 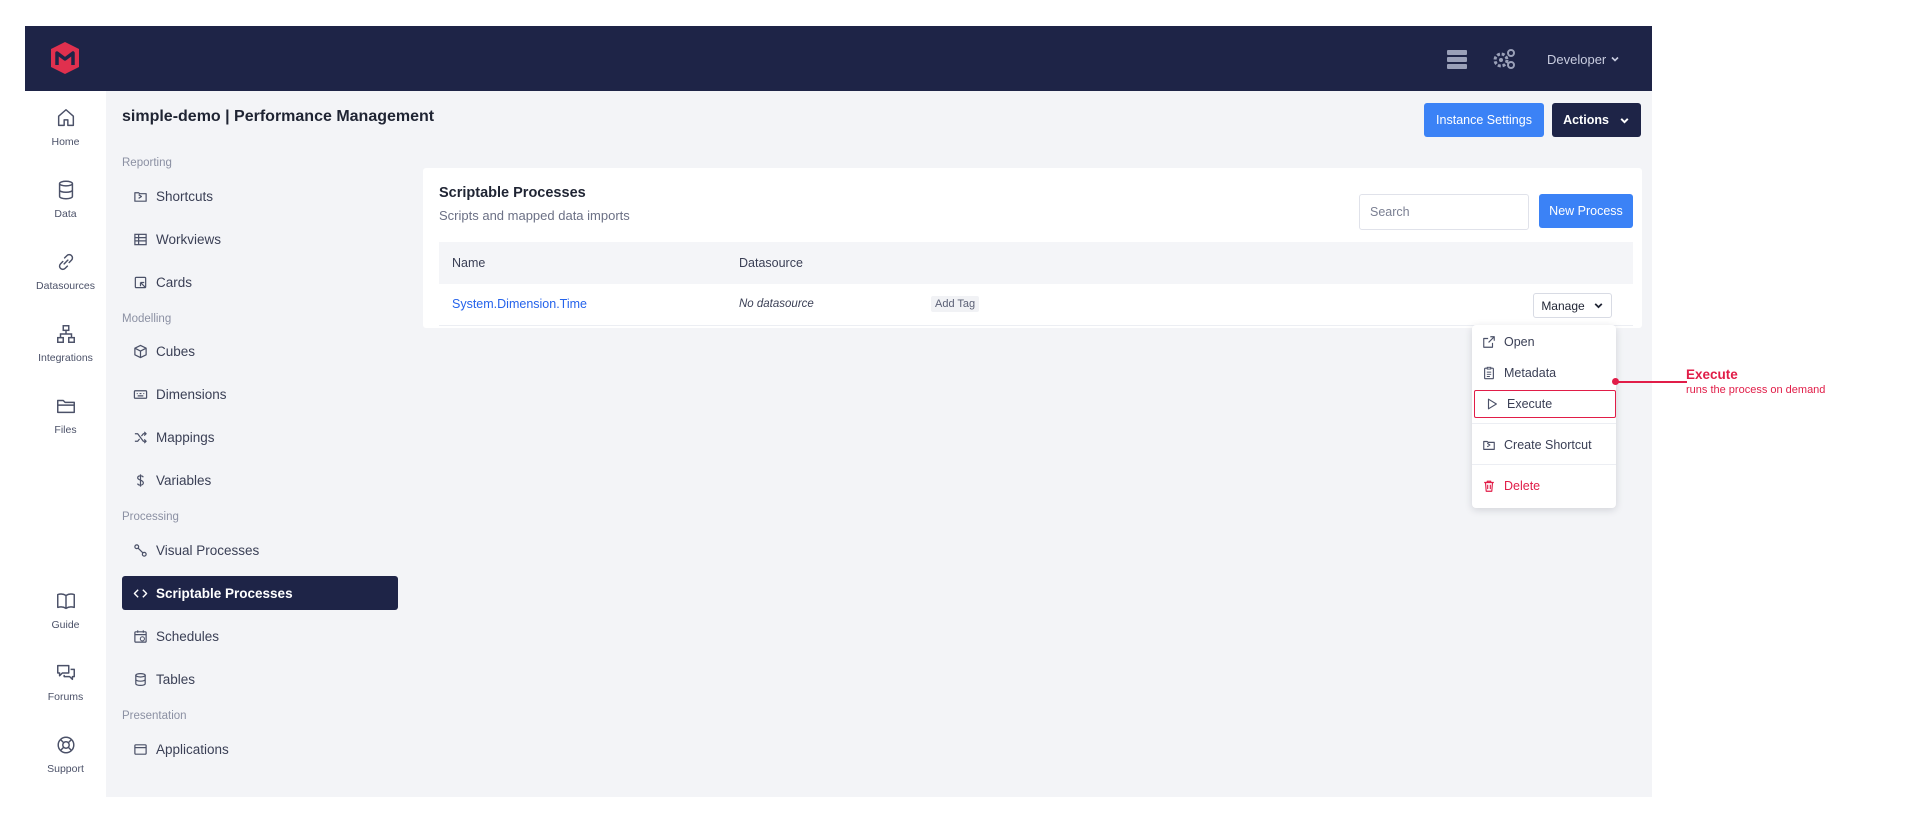 I want to click on callout-line, so click(x=1651, y=382).